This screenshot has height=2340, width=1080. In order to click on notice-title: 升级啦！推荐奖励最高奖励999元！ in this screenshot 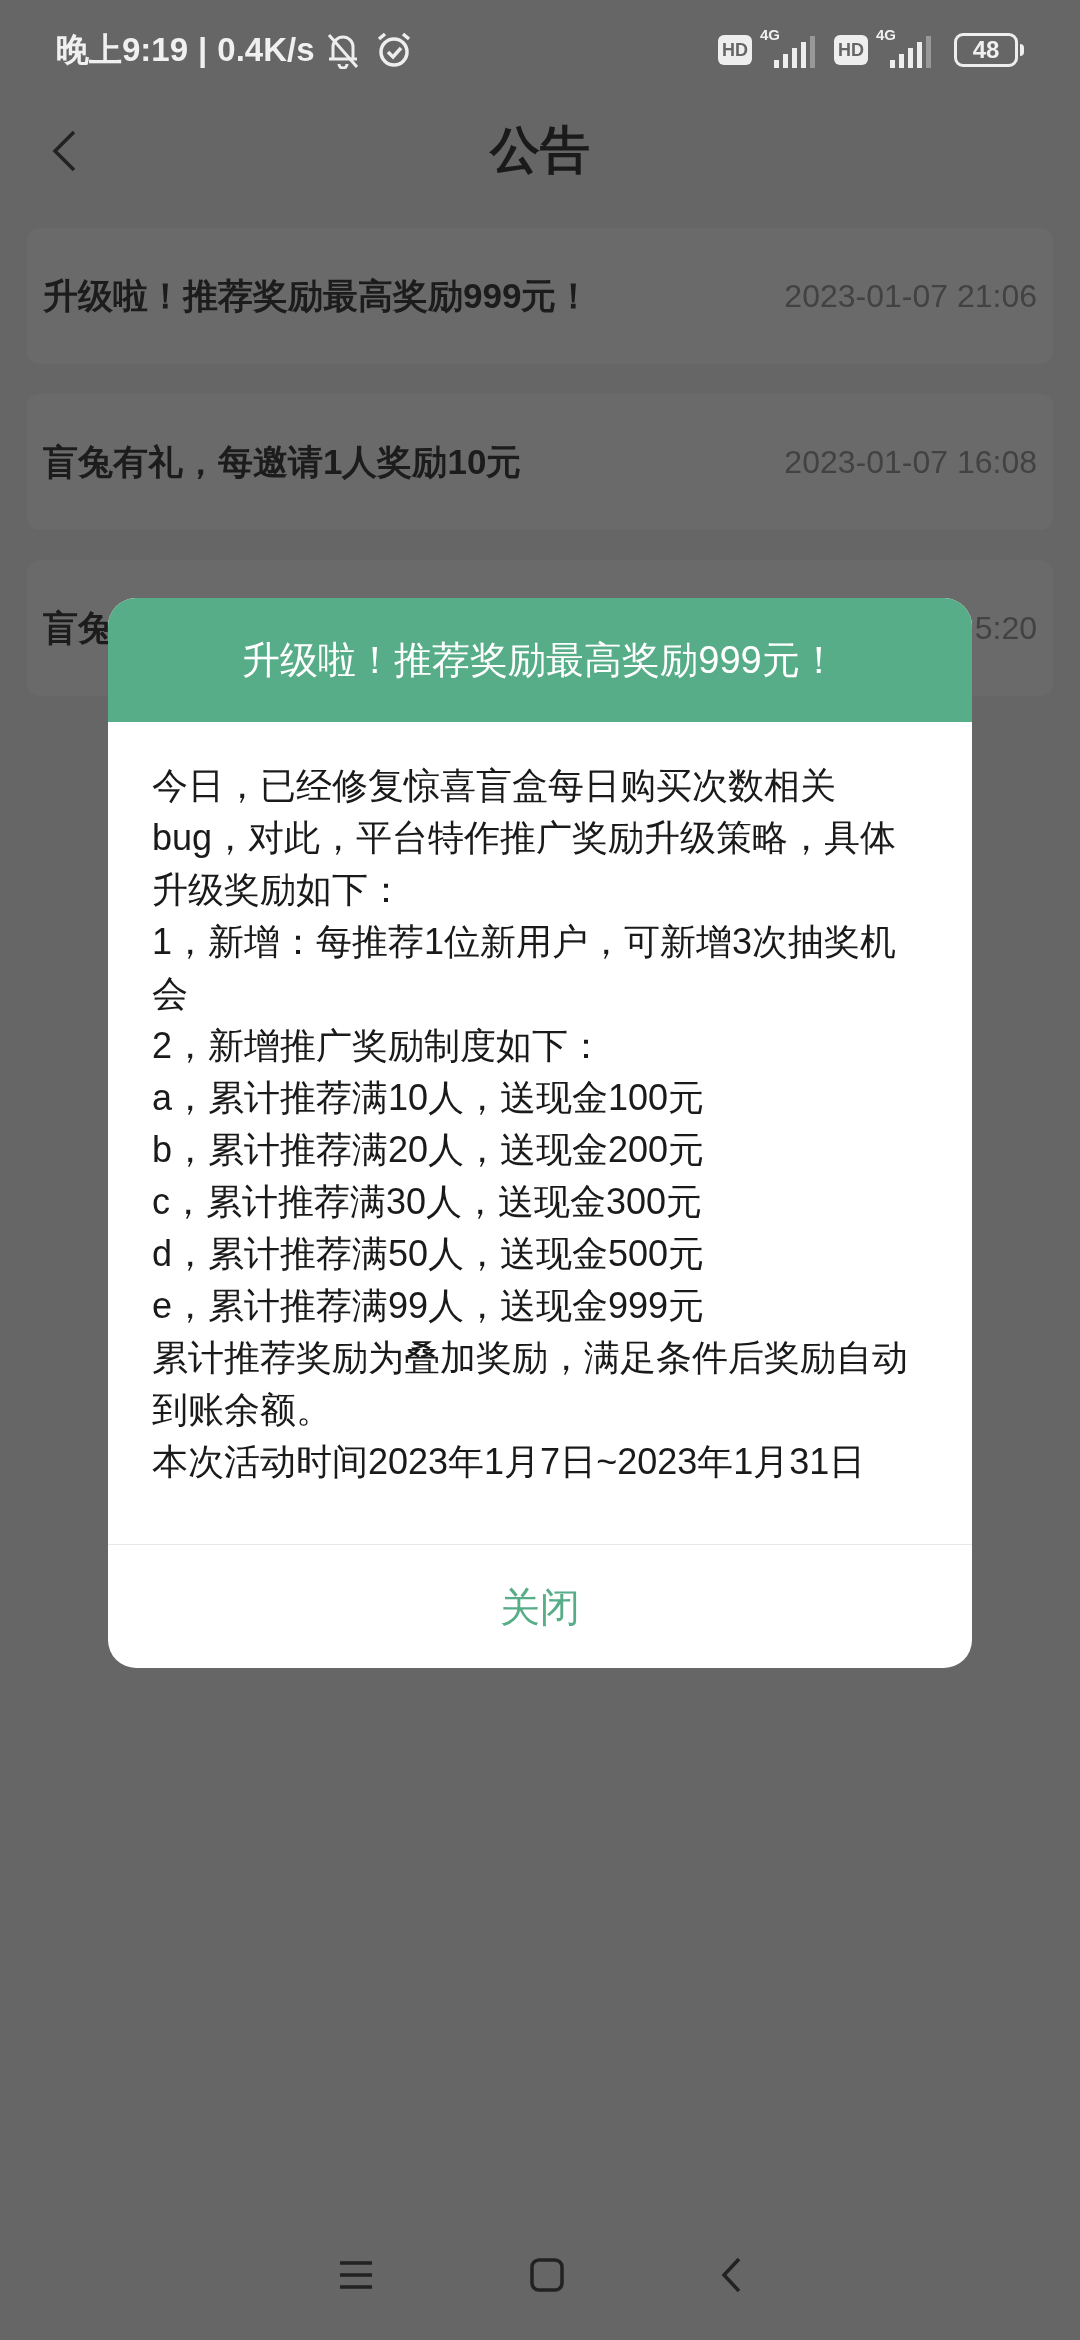, I will do `click(317, 295)`.